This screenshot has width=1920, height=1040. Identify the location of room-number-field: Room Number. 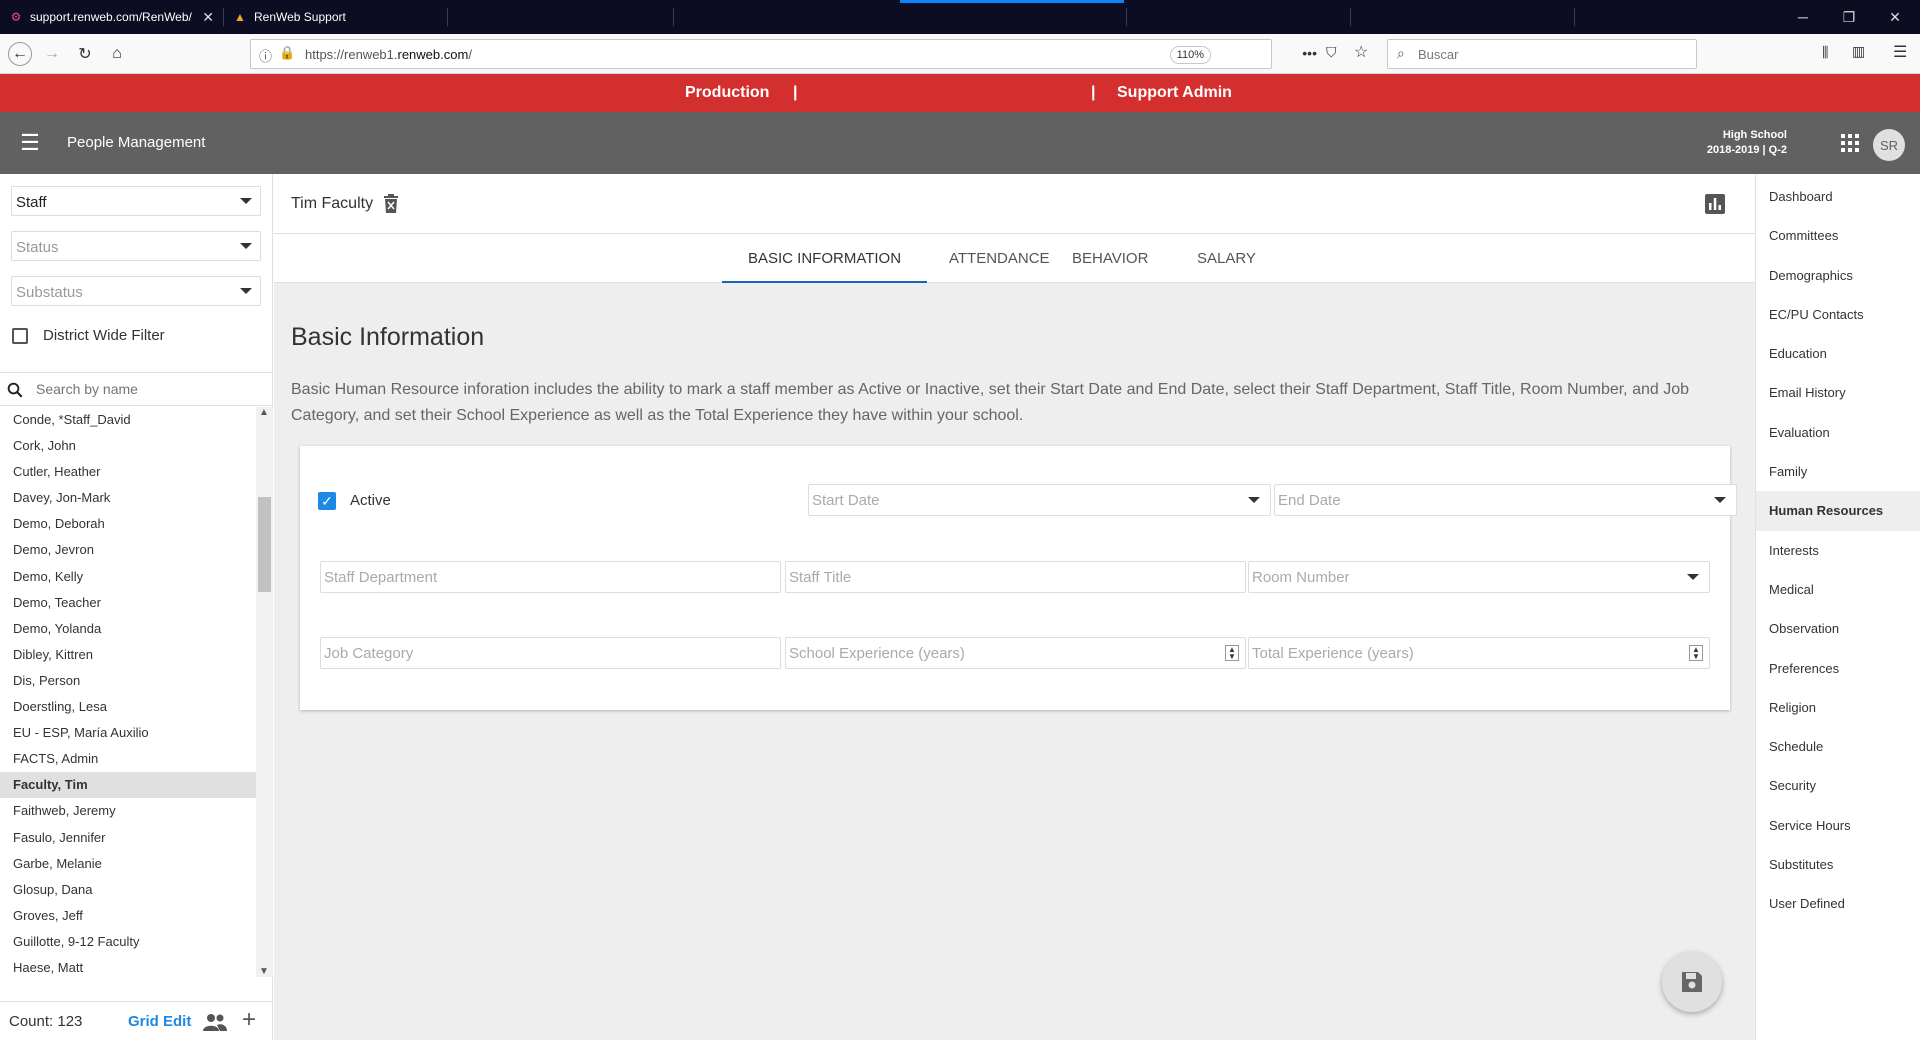
(1479, 577).